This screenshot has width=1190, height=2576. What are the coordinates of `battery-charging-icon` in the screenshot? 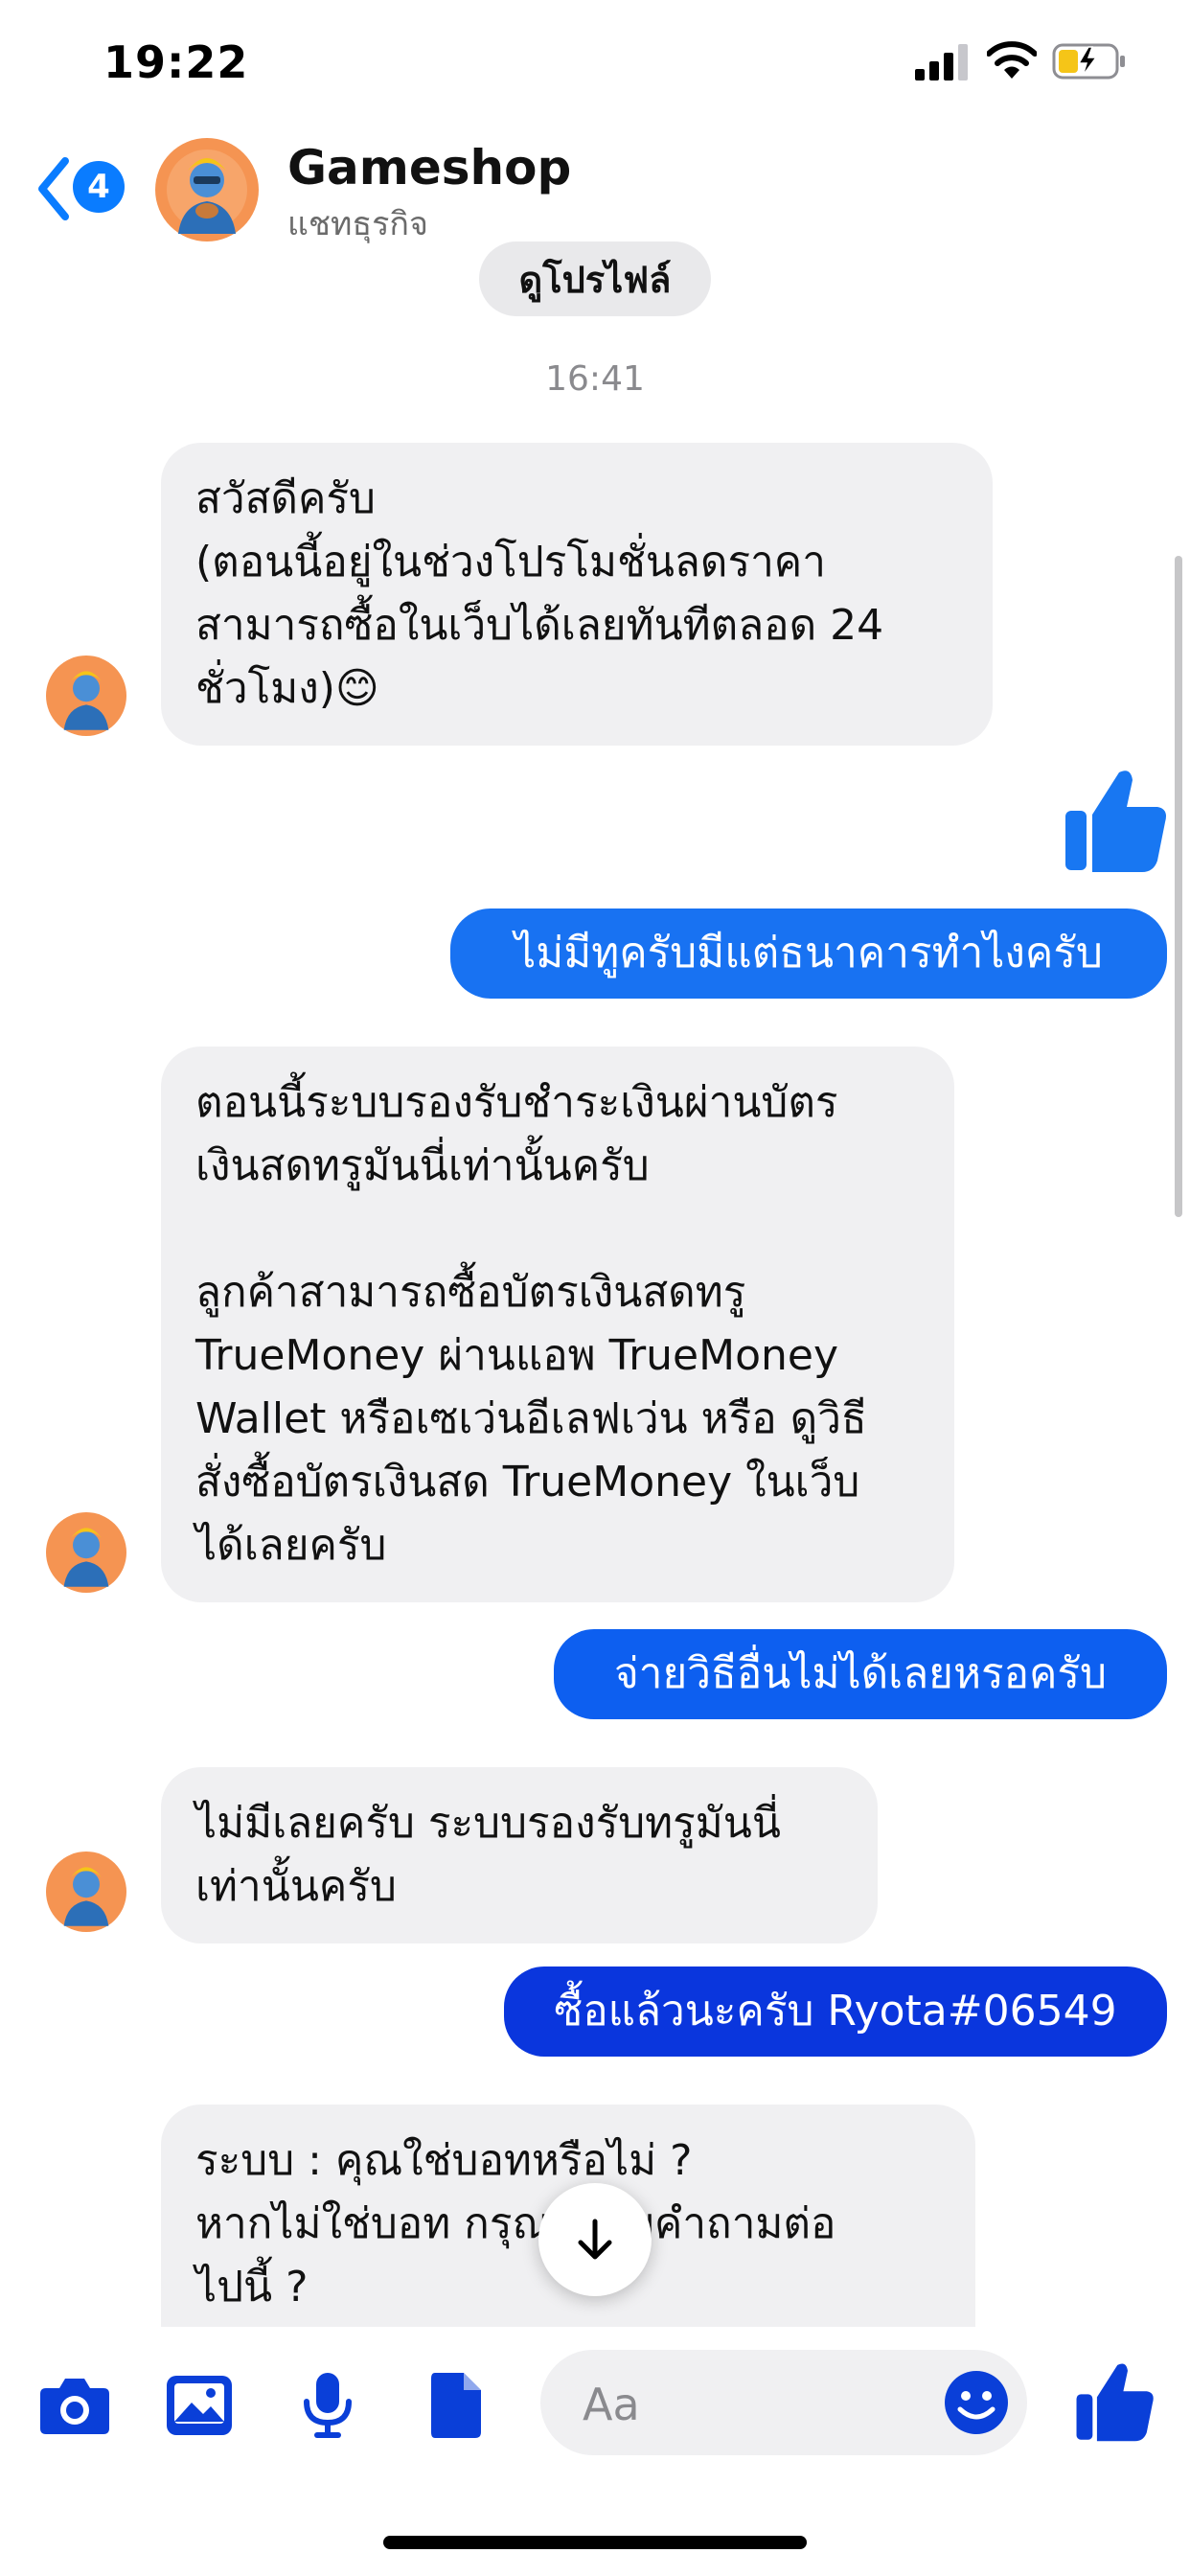 It's located at (1089, 62).